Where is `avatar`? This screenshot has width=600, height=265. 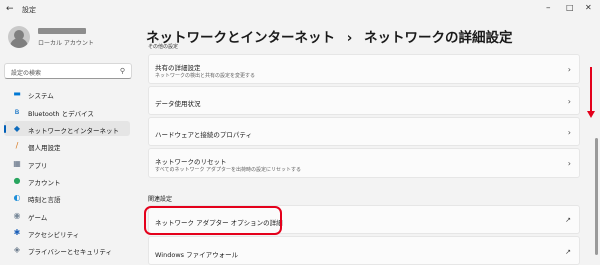
avatar is located at coordinates (19, 37).